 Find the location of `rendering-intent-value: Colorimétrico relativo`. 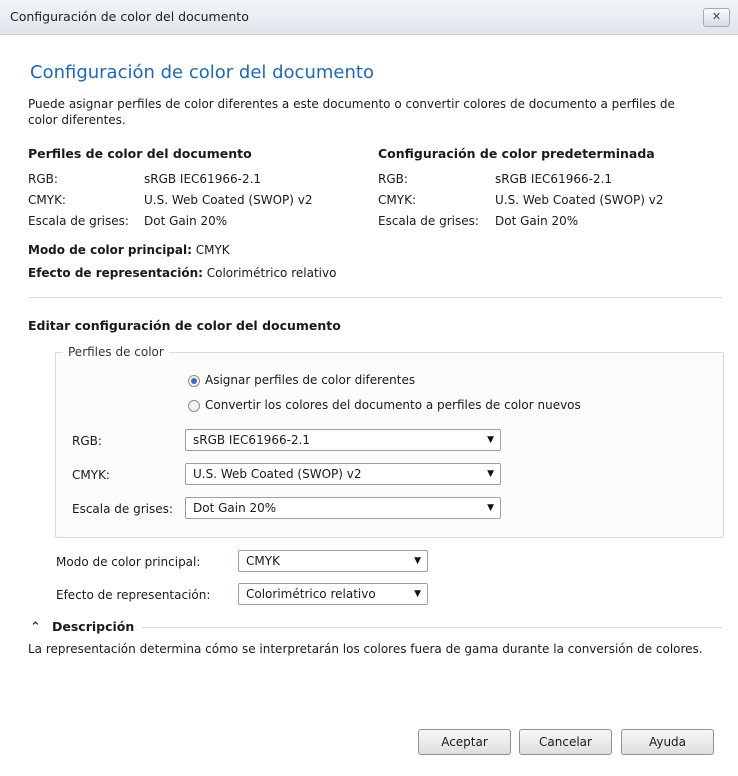

rendering-intent-value: Colorimétrico relativo is located at coordinates (311, 594).